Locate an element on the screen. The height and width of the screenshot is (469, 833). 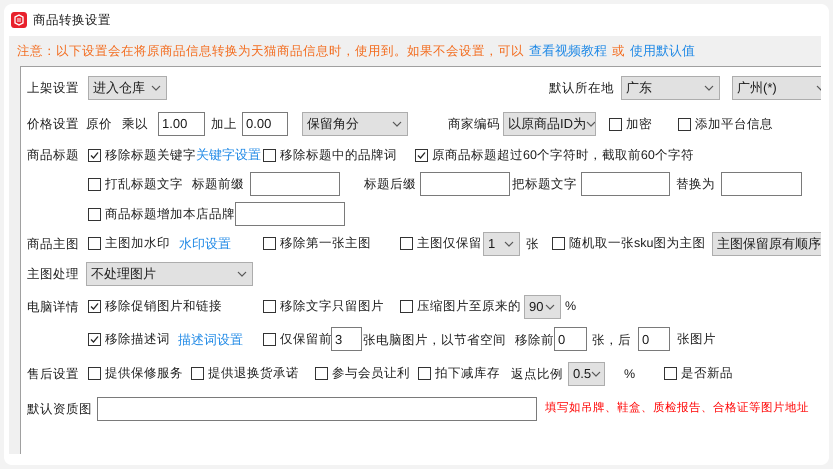
checkbox: 移除文字只留图片 is located at coordinates (331, 306).